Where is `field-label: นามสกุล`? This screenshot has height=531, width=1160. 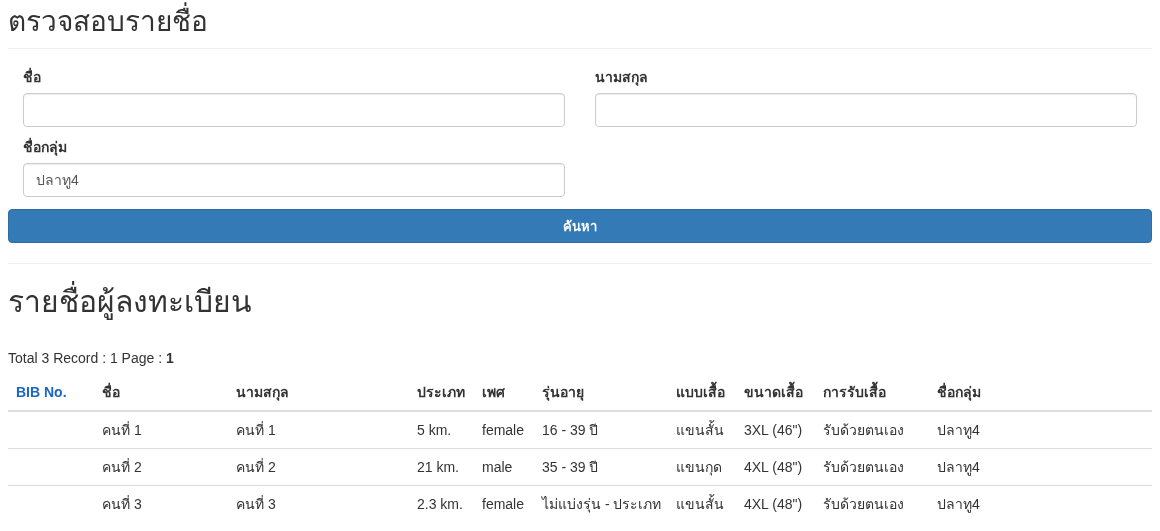 field-label: นามสกุล is located at coordinates (621, 77).